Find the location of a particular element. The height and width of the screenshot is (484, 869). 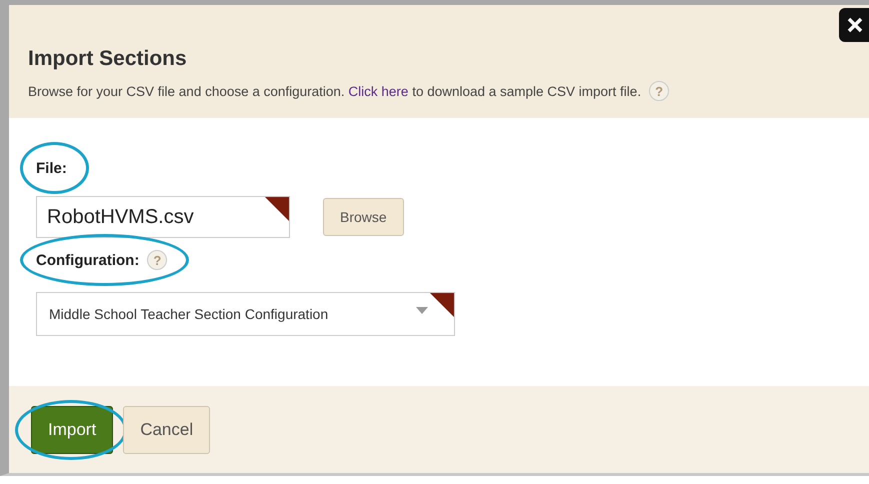

import-button: Import is located at coordinates (72, 430).